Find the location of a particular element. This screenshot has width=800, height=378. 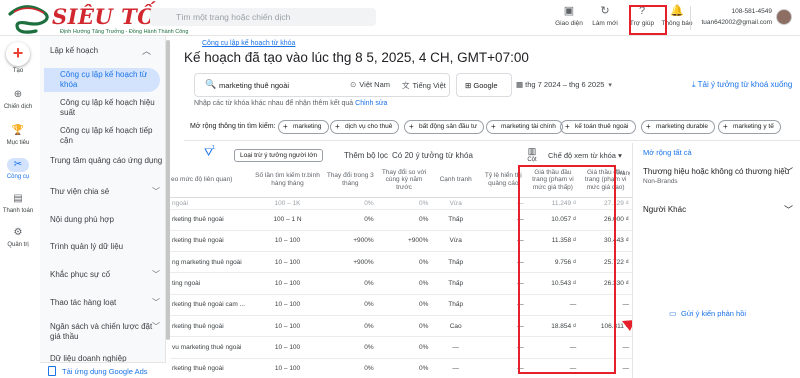

expand-chip: + marketing y tế is located at coordinates (749, 127).